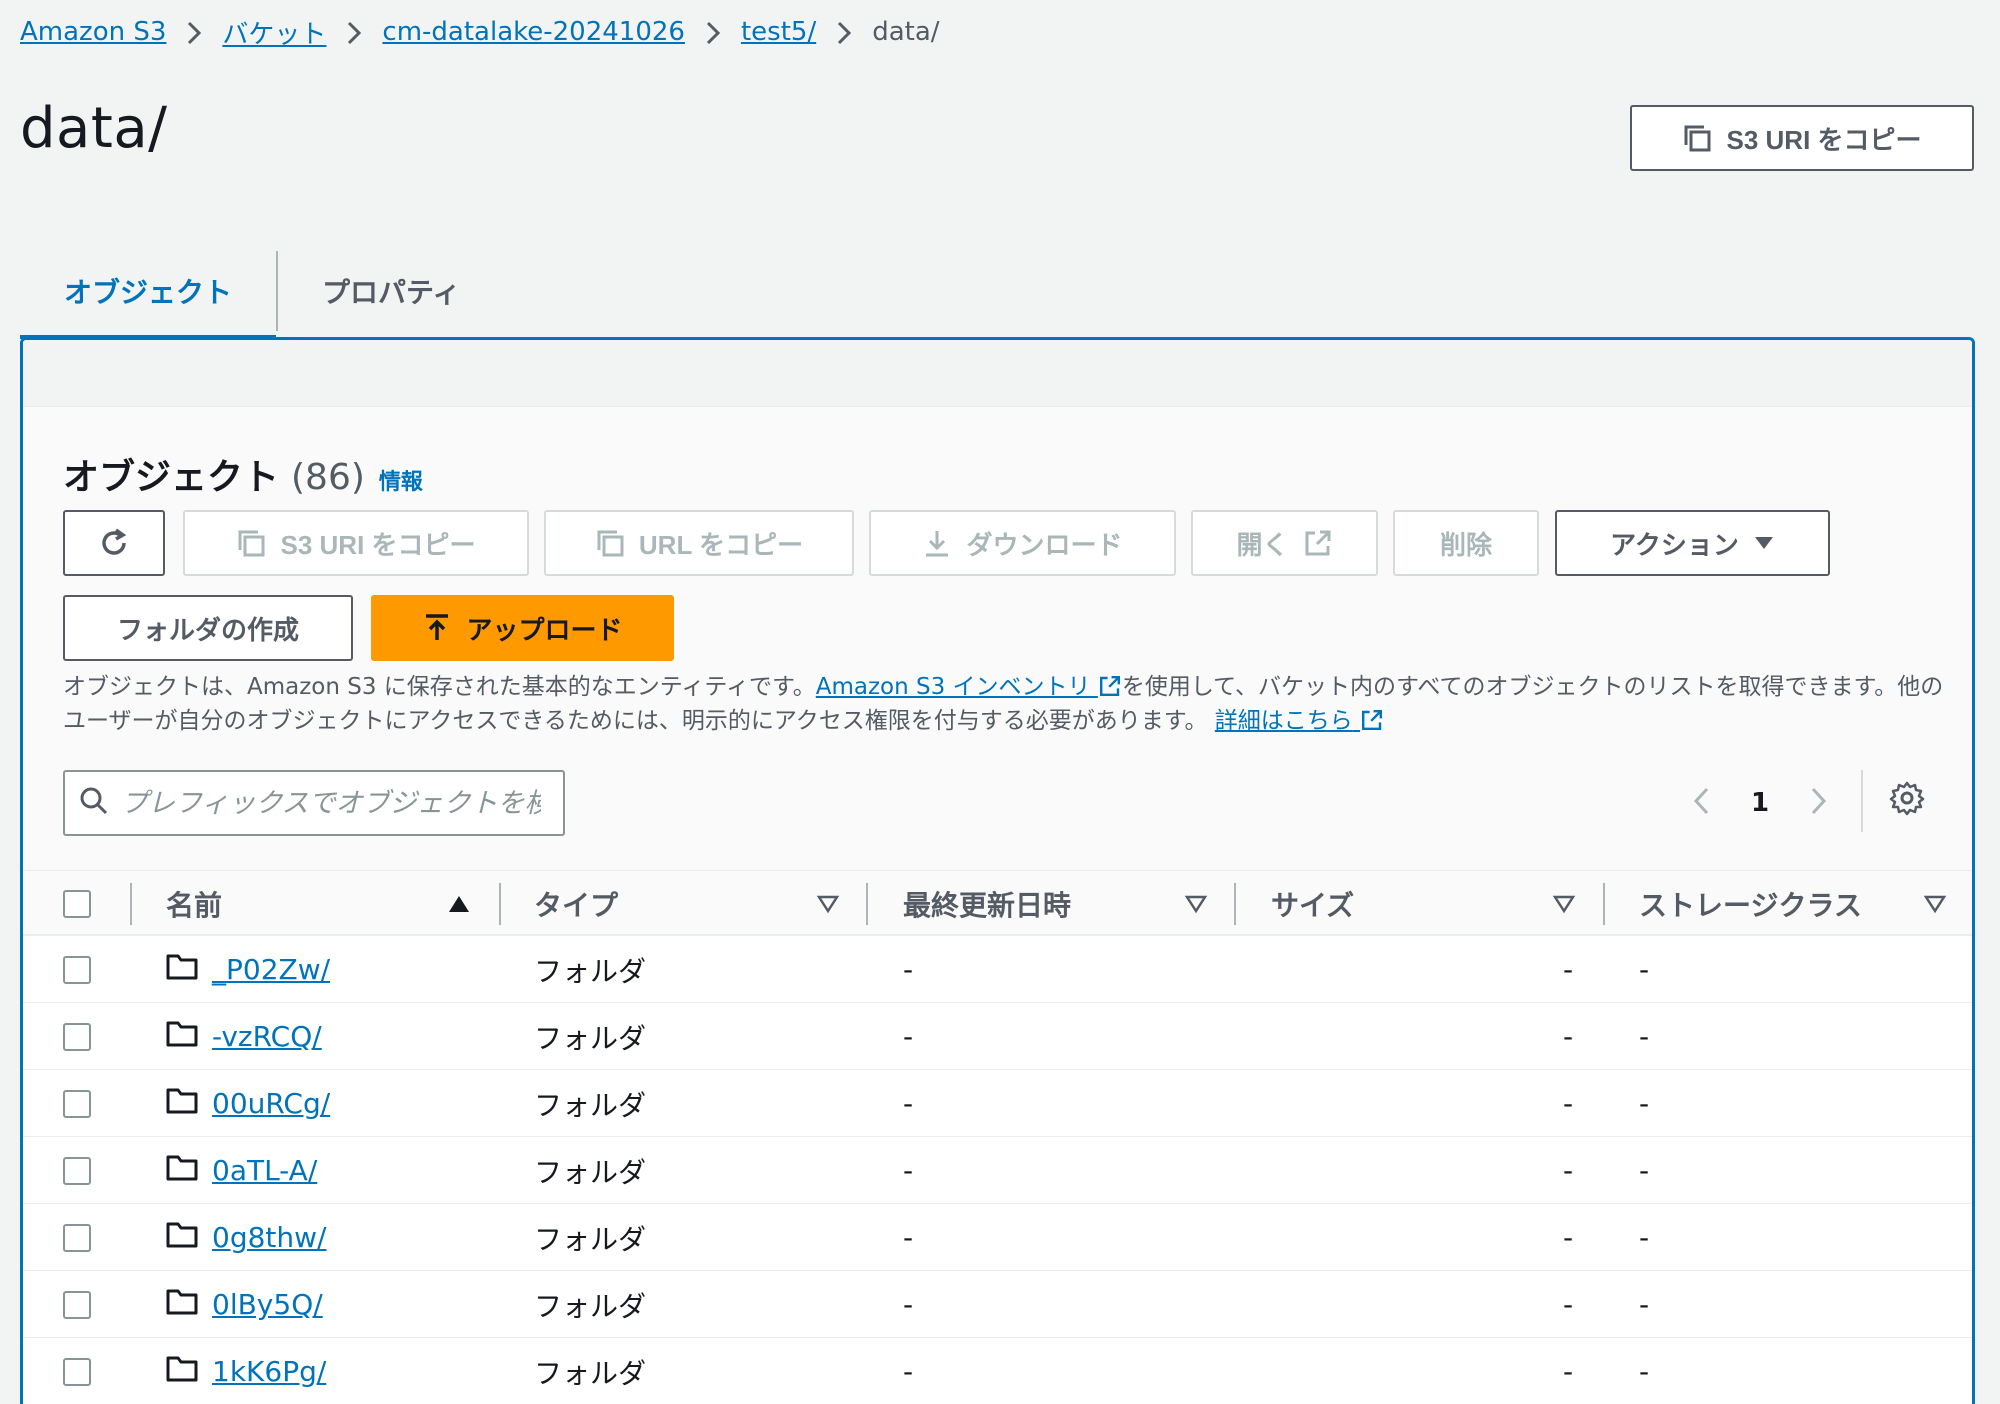 The width and height of the screenshot is (2000, 1404). Describe the element at coordinates (953, 687) in the screenshot. I see `inventory-link-label: Amazon S3 インベントリ` at that location.